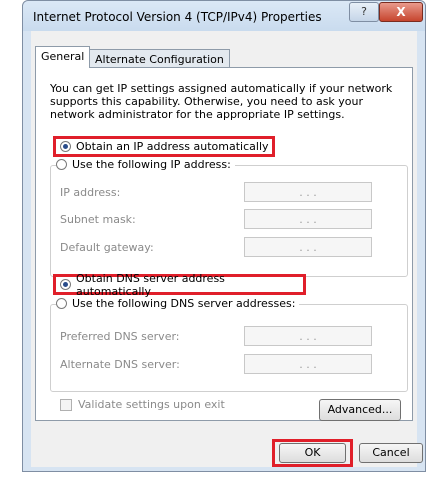  What do you see at coordinates (63, 57) in the screenshot?
I see `tab-general: General` at bounding box center [63, 57].